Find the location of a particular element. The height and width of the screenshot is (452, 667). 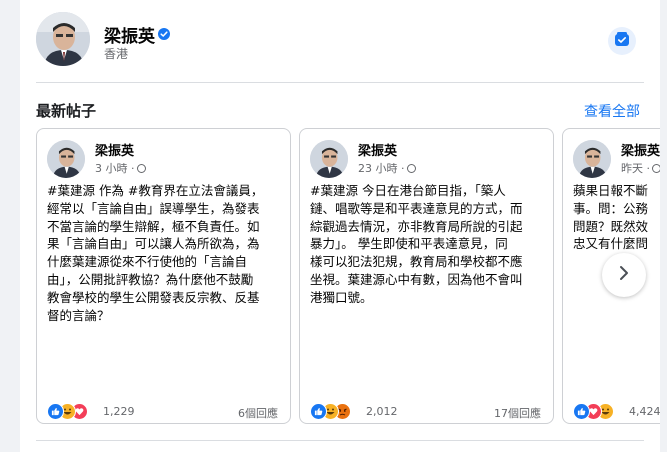

profile-name: 梁振英 is located at coordinates (137, 34).